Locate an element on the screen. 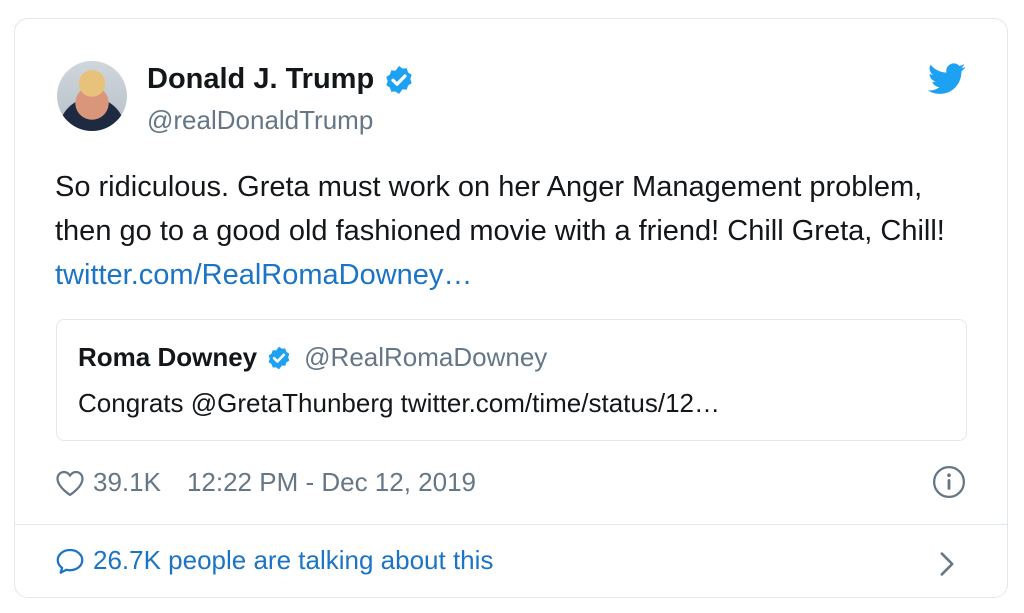 This screenshot has width=1024, height=613. quoted-tweet-header: Roma Downey @RealRomaDowney is located at coordinates (312, 357).